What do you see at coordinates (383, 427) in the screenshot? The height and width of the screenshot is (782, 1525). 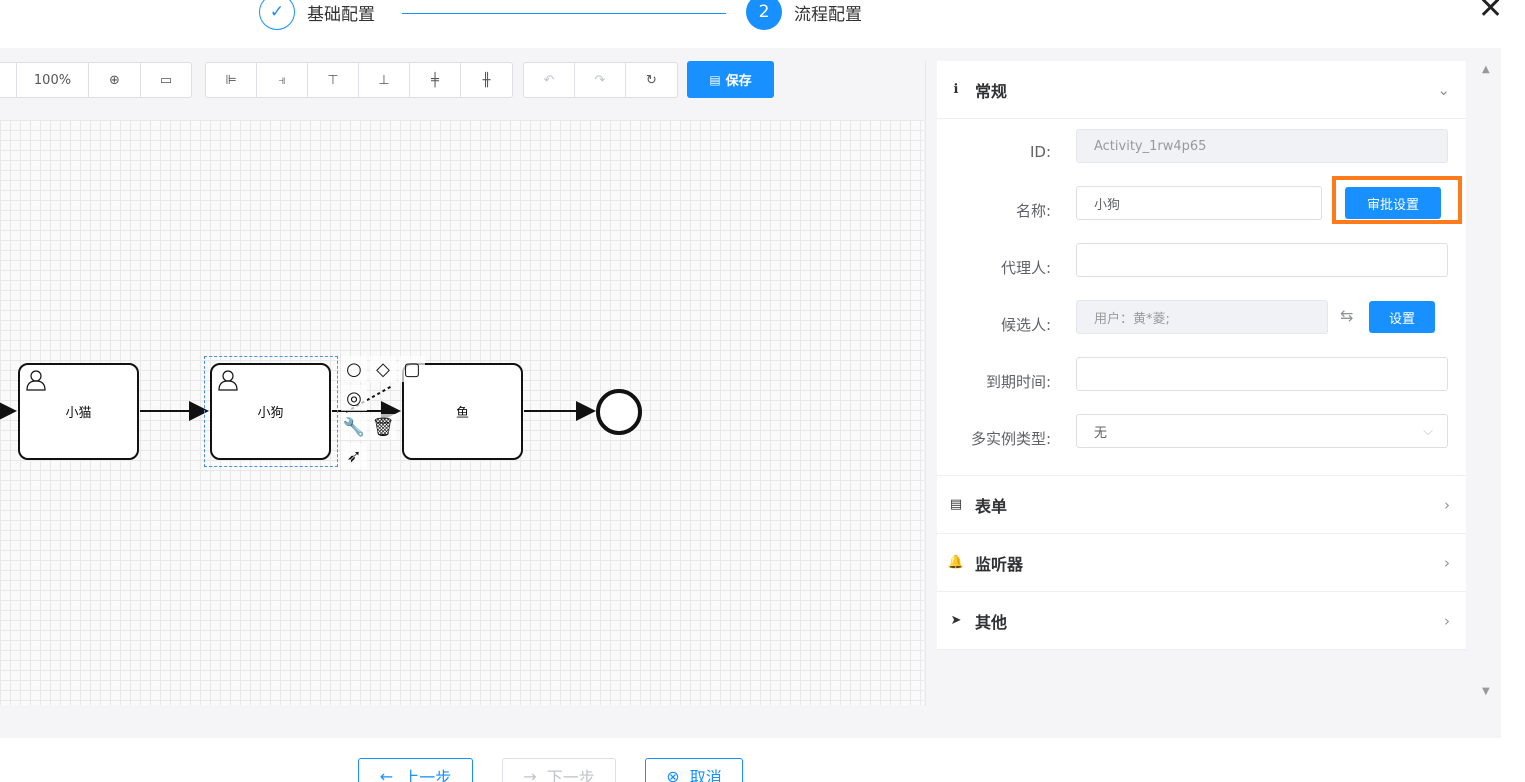 I see `delete-icon: 🗑` at bounding box center [383, 427].